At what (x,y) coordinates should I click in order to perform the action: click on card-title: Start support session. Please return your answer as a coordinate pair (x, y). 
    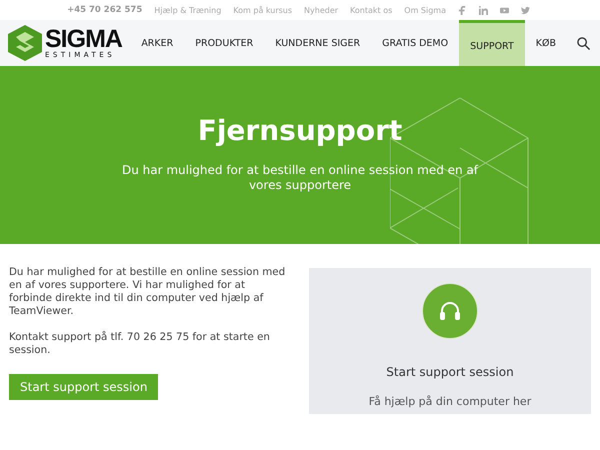
    Looking at the image, I should click on (450, 372).